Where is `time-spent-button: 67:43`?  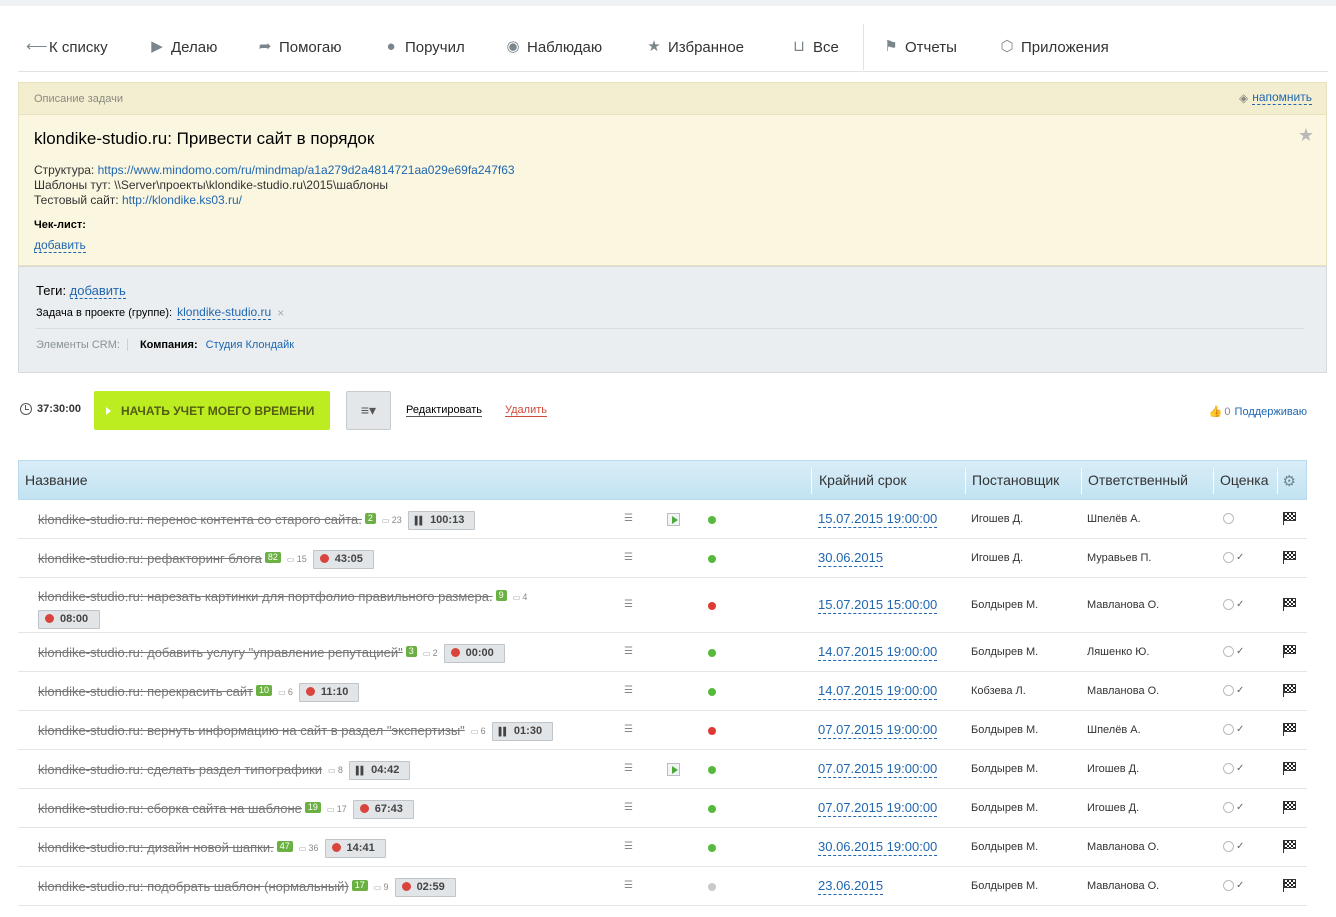 time-spent-button: 67:43 is located at coordinates (383, 809).